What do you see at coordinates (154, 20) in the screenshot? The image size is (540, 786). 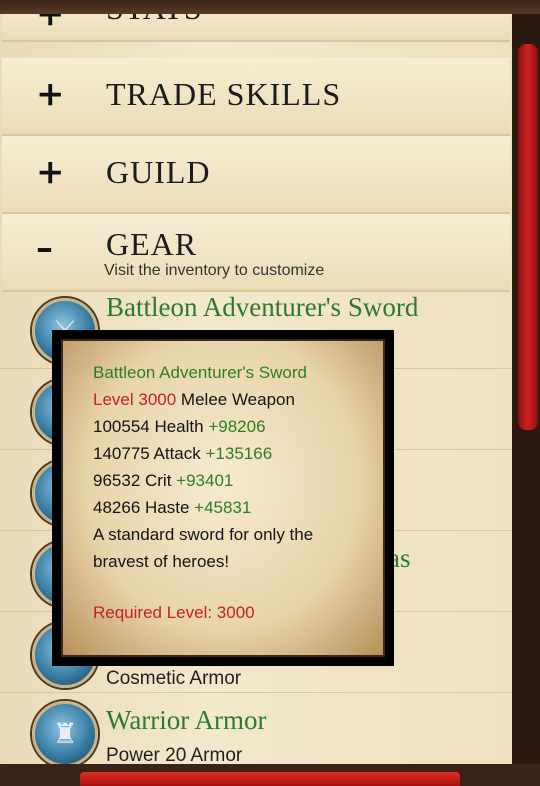 I see `section-title: STATS` at bounding box center [154, 20].